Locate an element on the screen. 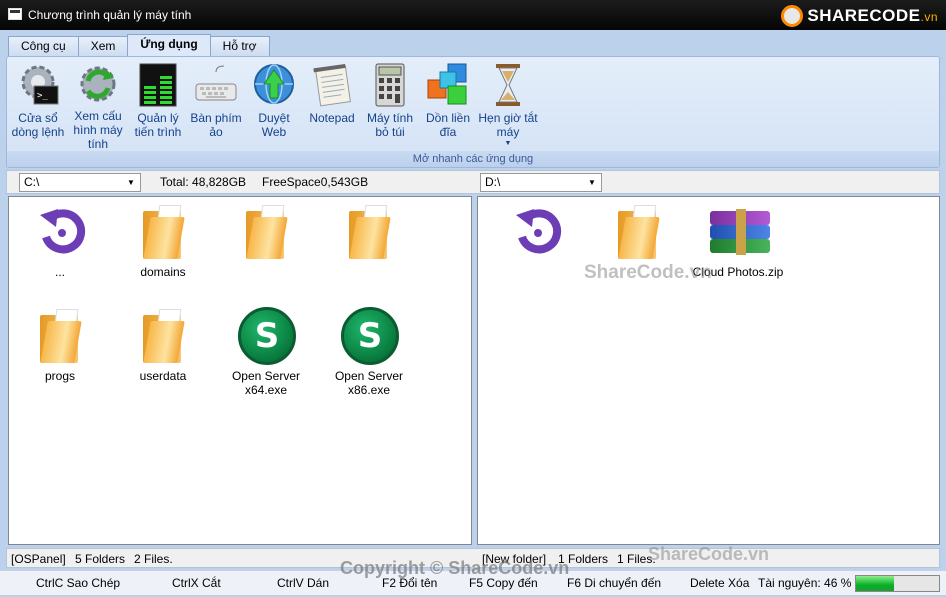 The height and width of the screenshot is (597, 946). copy-to-command: F5 Copy đến is located at coordinates (503, 583).